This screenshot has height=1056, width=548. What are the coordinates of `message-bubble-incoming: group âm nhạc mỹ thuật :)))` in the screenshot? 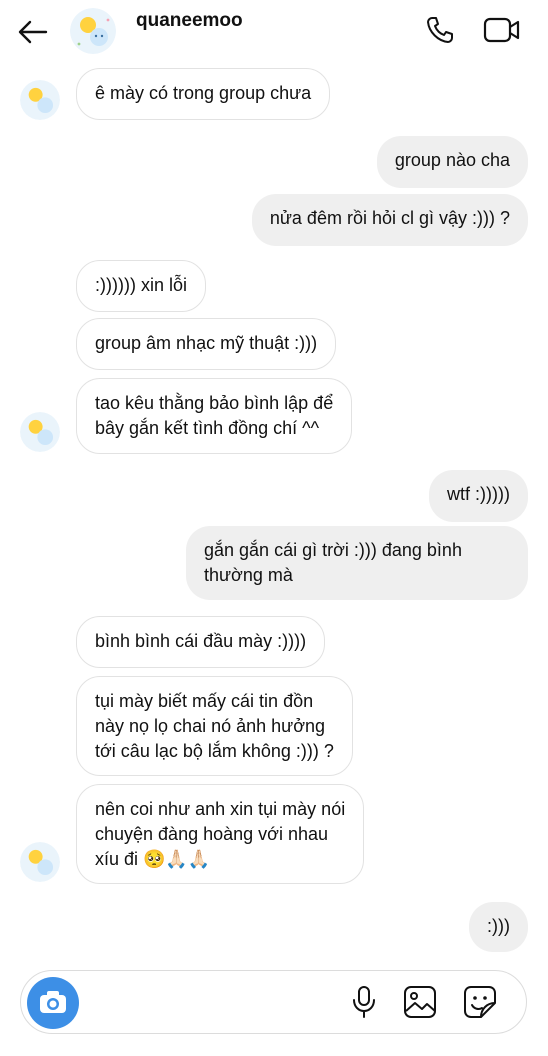 It's located at (206, 344).